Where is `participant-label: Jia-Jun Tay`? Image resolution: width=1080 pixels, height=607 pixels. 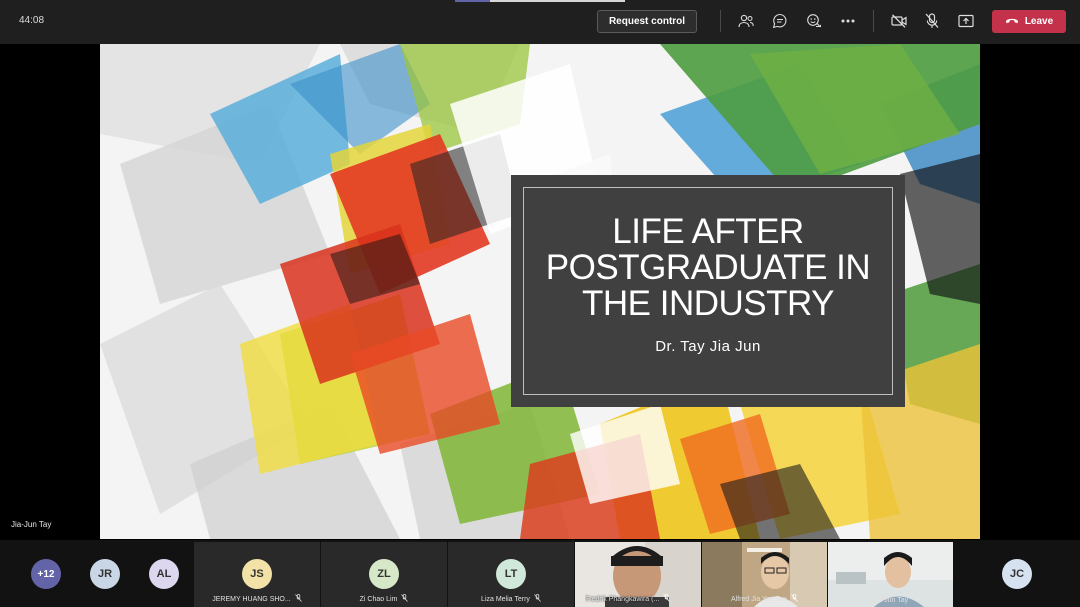
participant-label: Jia-Jun Tay is located at coordinates (890, 600).